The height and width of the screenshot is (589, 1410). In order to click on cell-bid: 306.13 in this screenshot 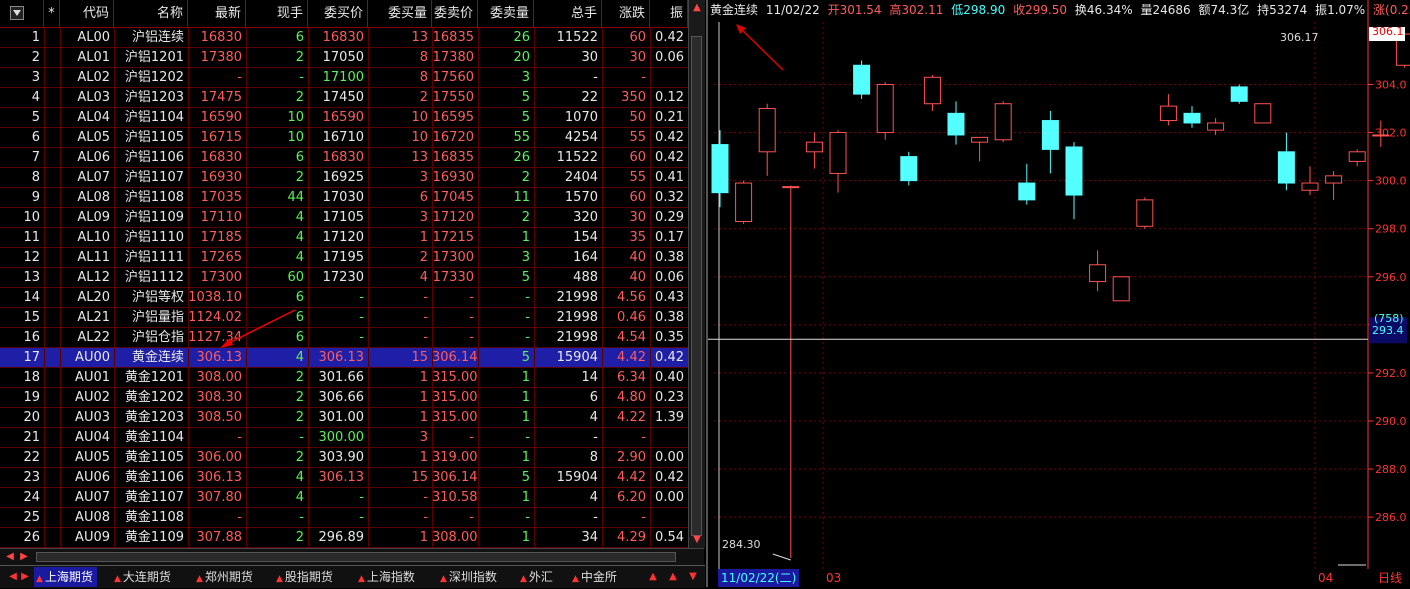, I will do `click(341, 477)`.